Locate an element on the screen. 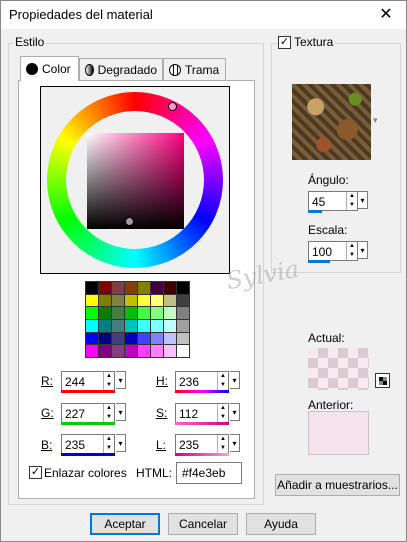  s-value: 112 is located at coordinates (188, 414).